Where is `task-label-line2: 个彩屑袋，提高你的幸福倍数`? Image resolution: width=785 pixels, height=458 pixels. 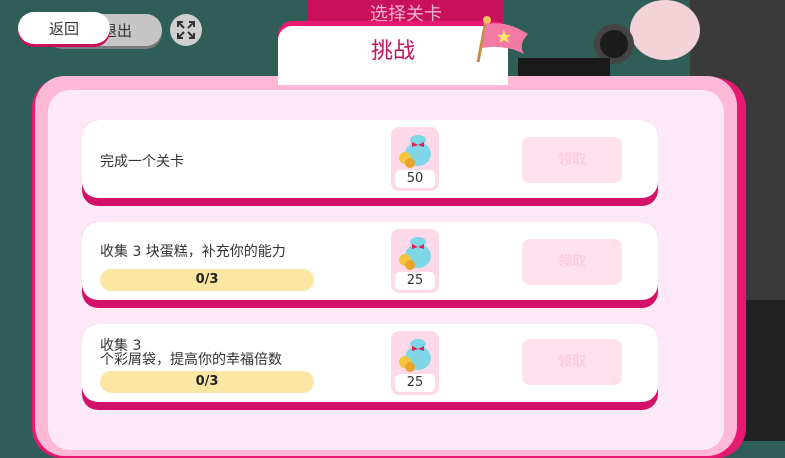
task-label-line2: 个彩屑袋，提高你的幸福倍数 is located at coordinates (191, 360).